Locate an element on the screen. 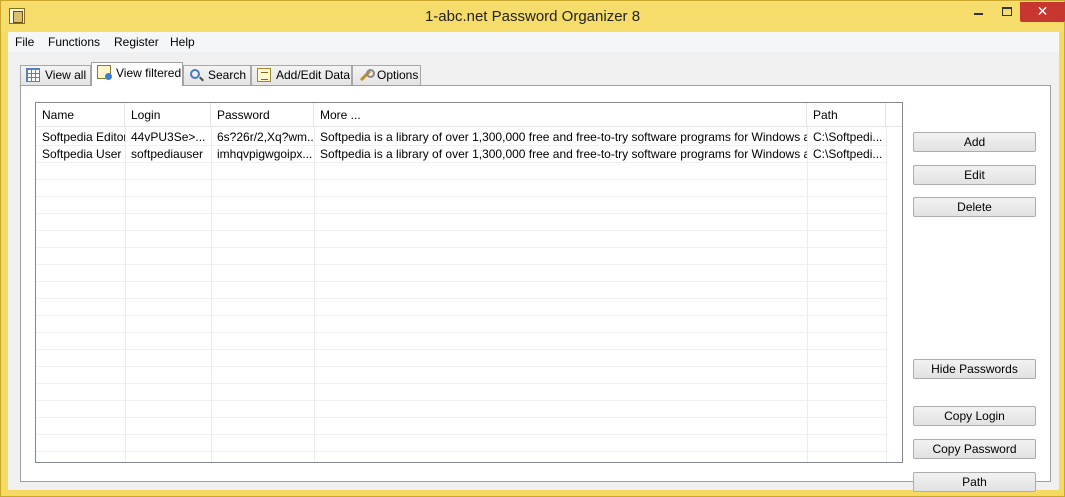  copy-password-button: Copy Password is located at coordinates (974, 449).